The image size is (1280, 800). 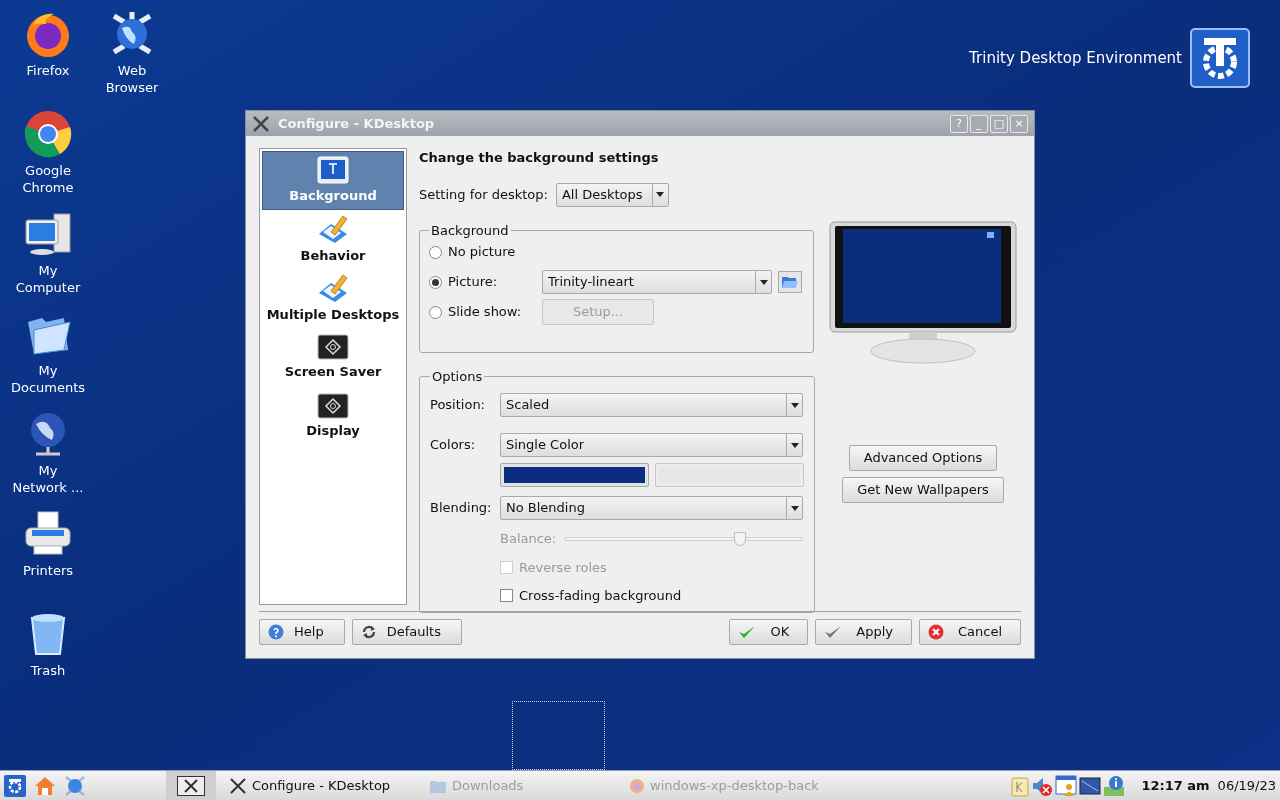 I want to click on start-menu-icon, so click(x=15, y=785).